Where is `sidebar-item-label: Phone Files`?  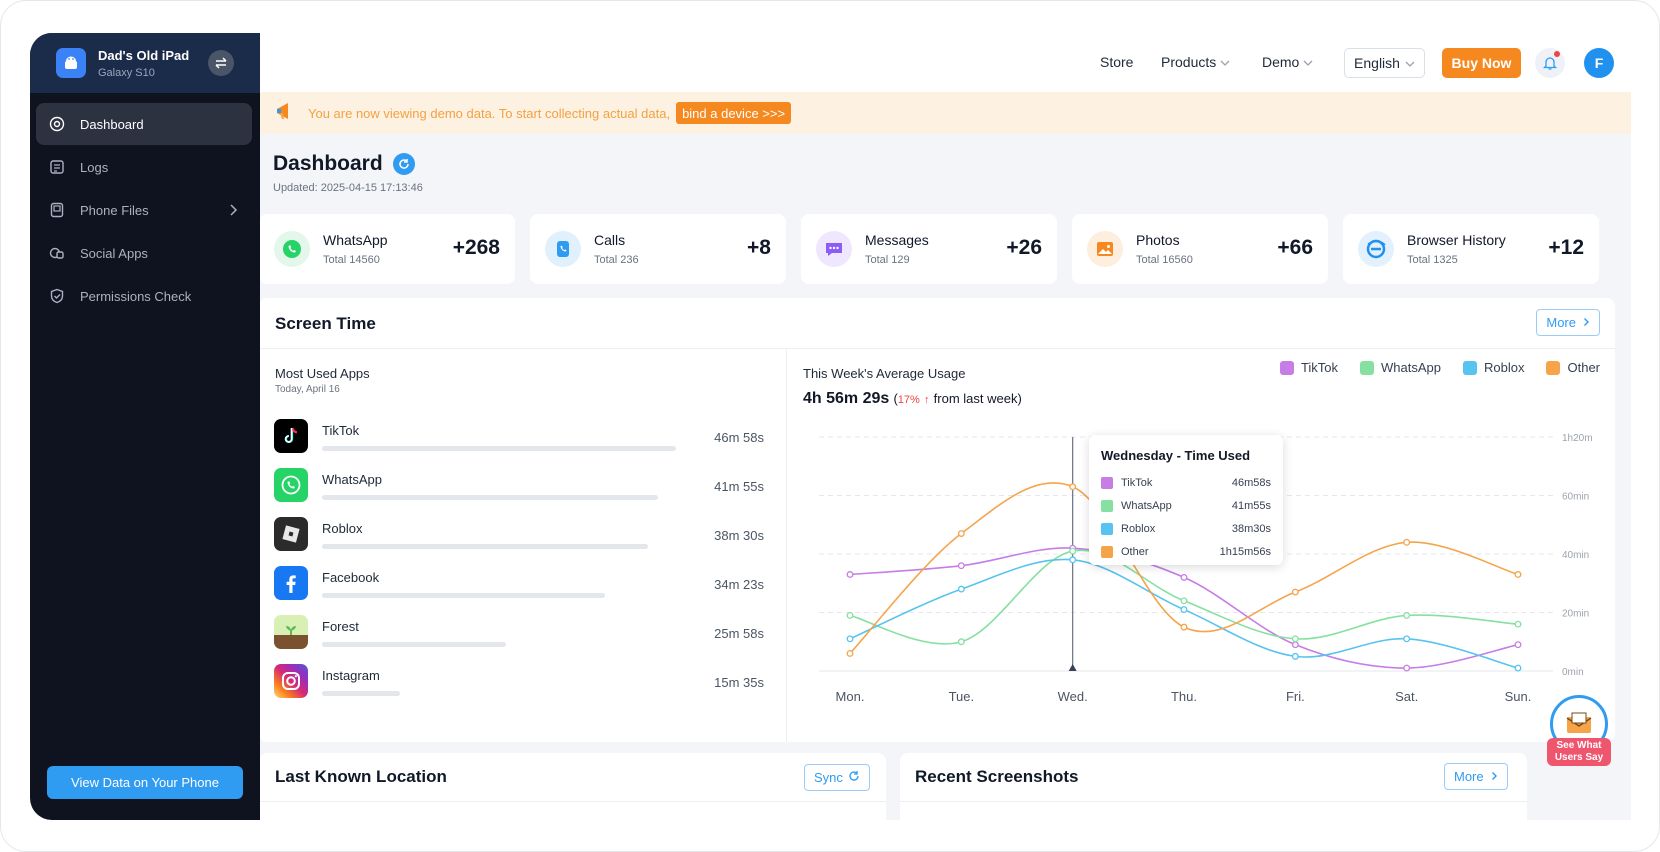 sidebar-item-label: Phone Files is located at coordinates (114, 210).